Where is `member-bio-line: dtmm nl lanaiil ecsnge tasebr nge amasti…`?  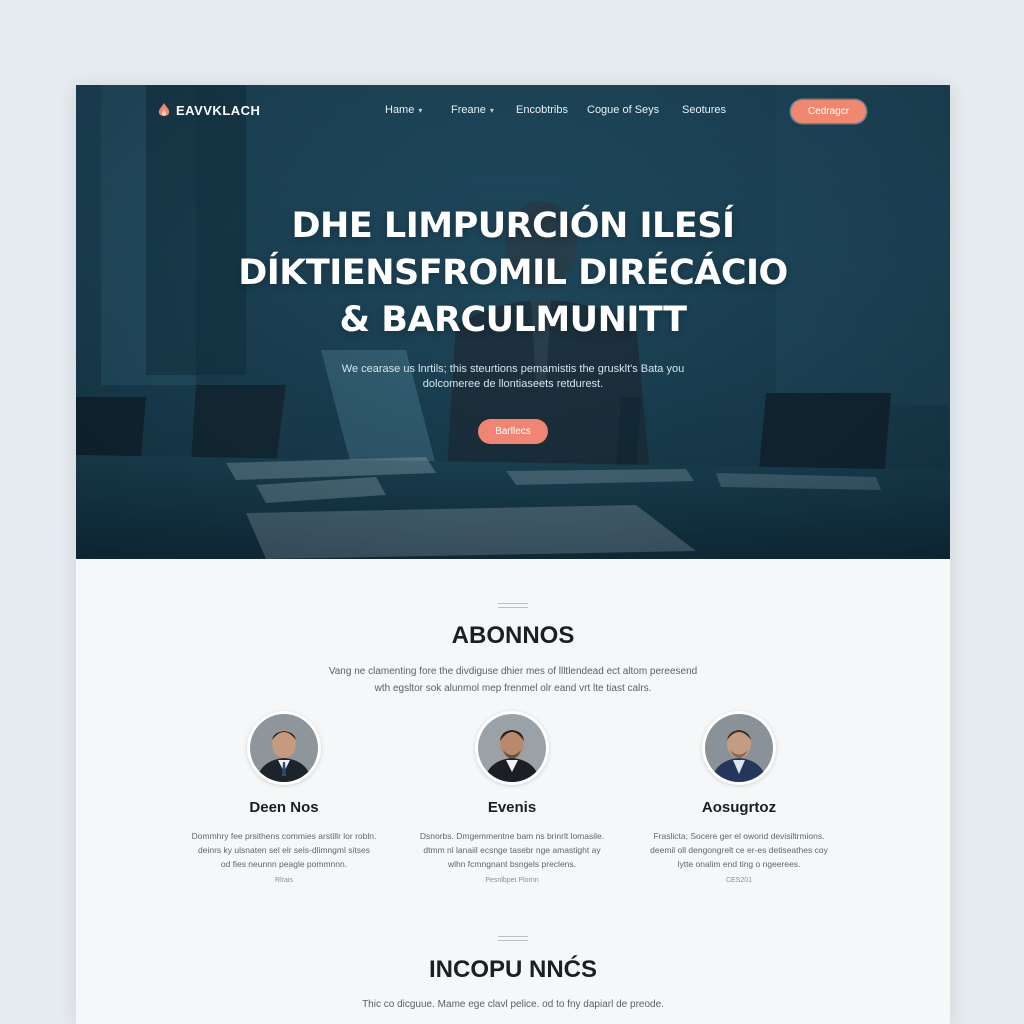
member-bio-line: dtmm nl lanaiil ecsnge tasebr nge amasti… is located at coordinates (512, 850).